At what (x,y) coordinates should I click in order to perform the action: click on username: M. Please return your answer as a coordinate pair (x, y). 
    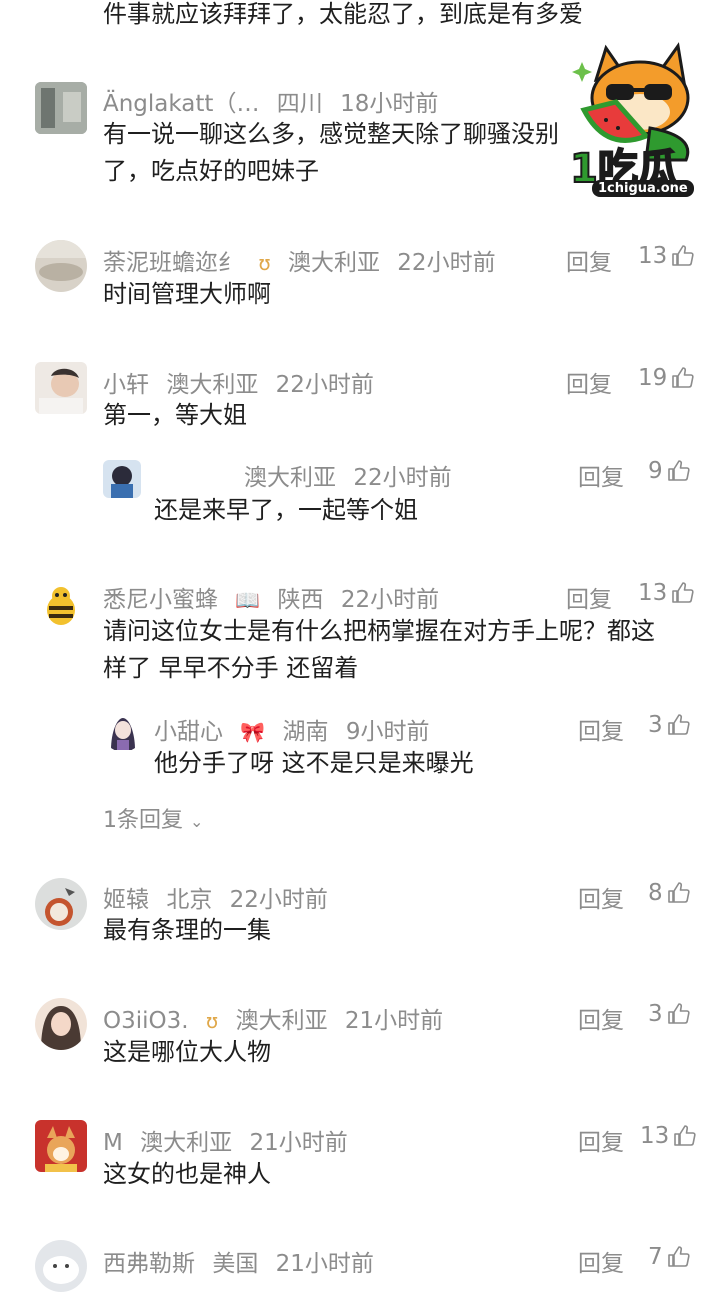
    Looking at the image, I should click on (113, 1143).